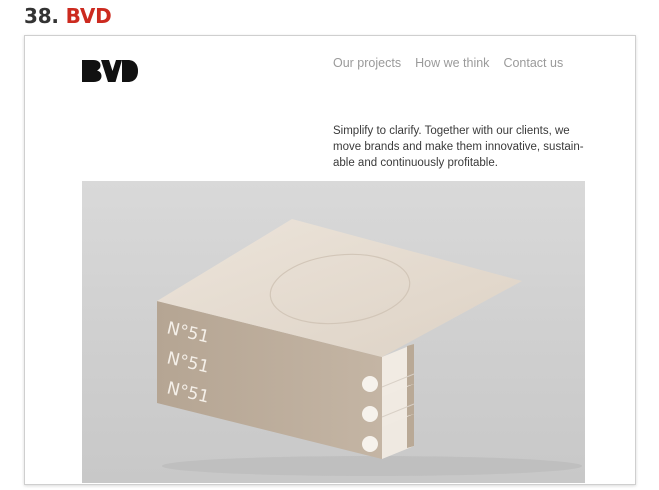 The width and height of the screenshot is (659, 490). Describe the element at coordinates (533, 63) in the screenshot. I see `nav-contact-us: Contact us` at that location.